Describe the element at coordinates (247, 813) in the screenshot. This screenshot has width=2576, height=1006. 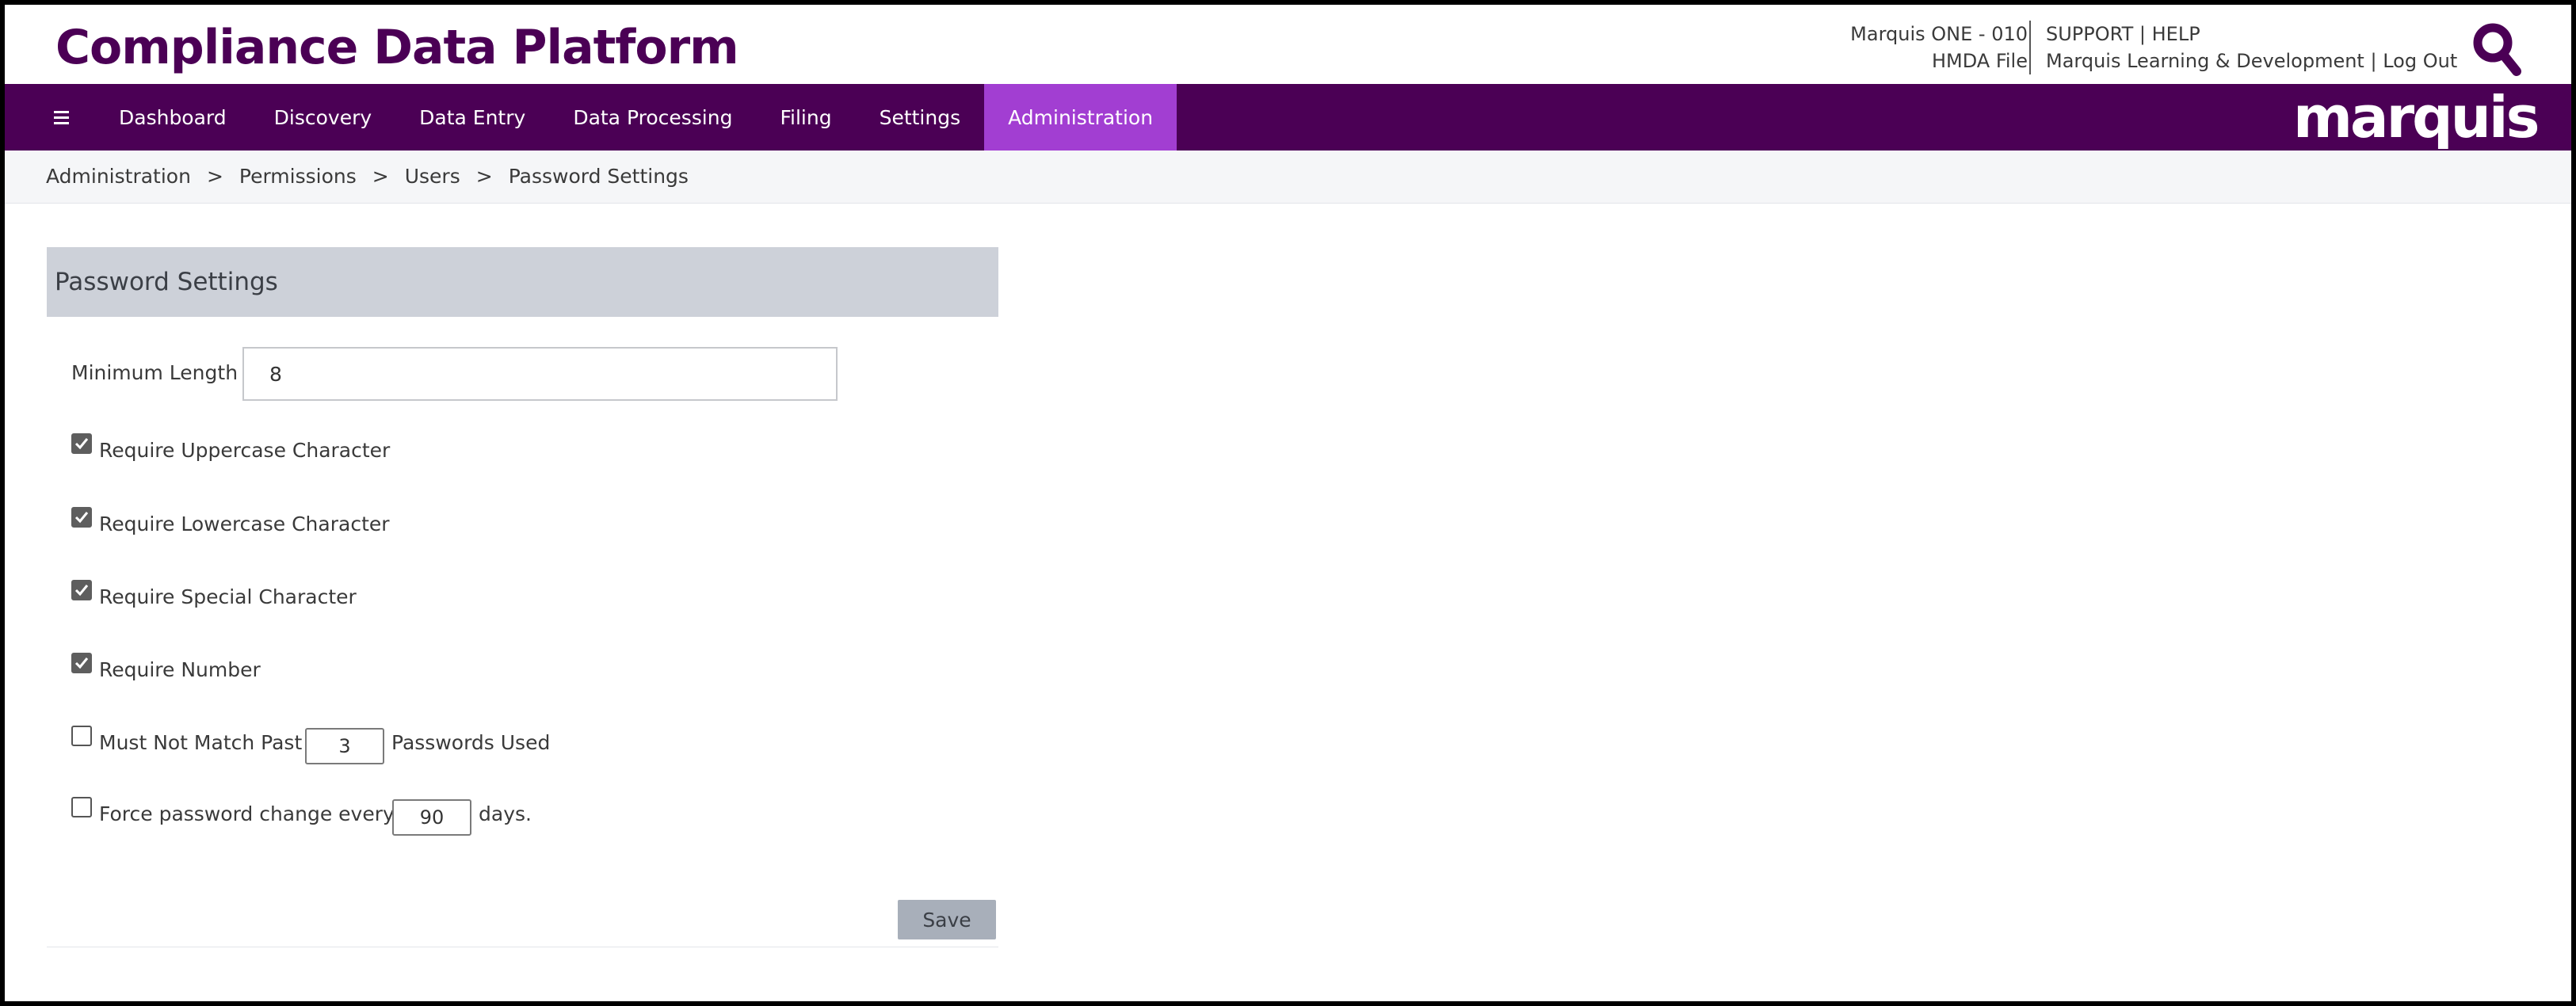
I see `force-password-change-label-before: Force password change every` at that location.